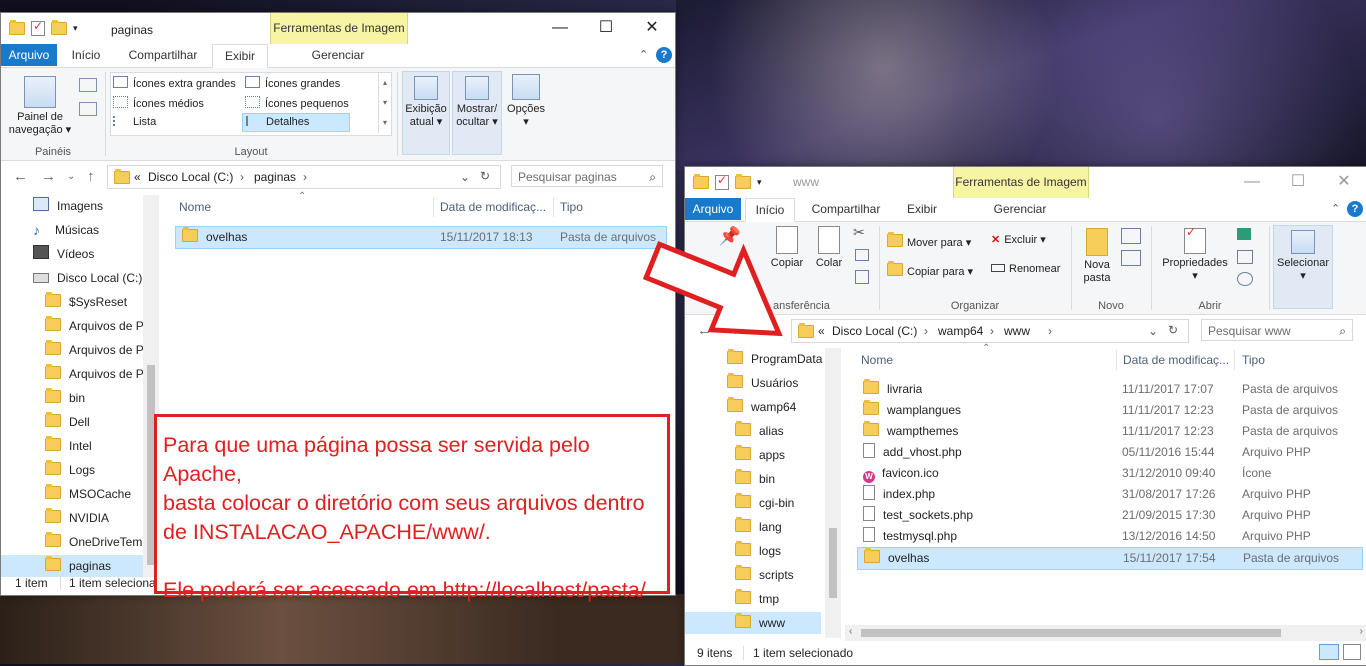 Image resolution: width=1366 pixels, height=666 pixels. What do you see at coordinates (774, 359) in the screenshot?
I see `nav-item-folder: ProgramData` at bounding box center [774, 359].